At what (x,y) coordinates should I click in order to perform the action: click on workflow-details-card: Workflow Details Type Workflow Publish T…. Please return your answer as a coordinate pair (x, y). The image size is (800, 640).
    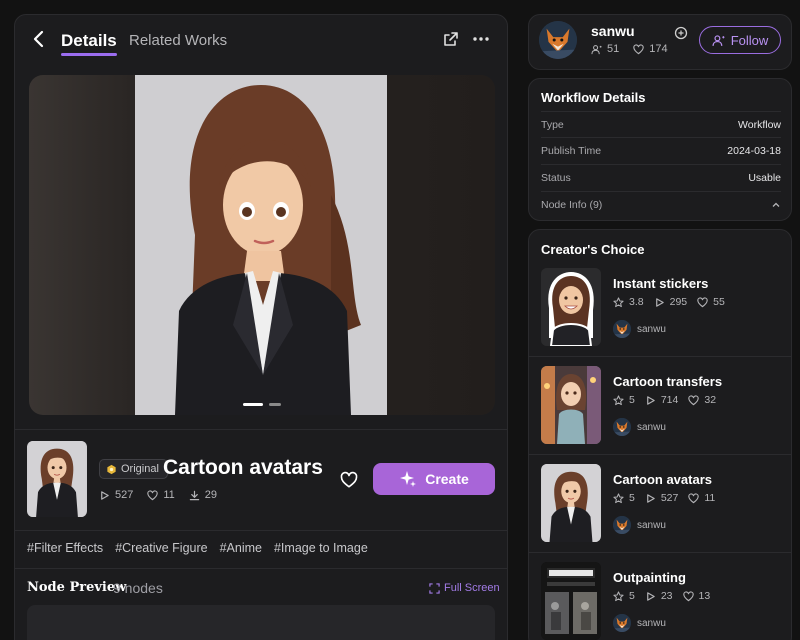
    Looking at the image, I should click on (660, 149).